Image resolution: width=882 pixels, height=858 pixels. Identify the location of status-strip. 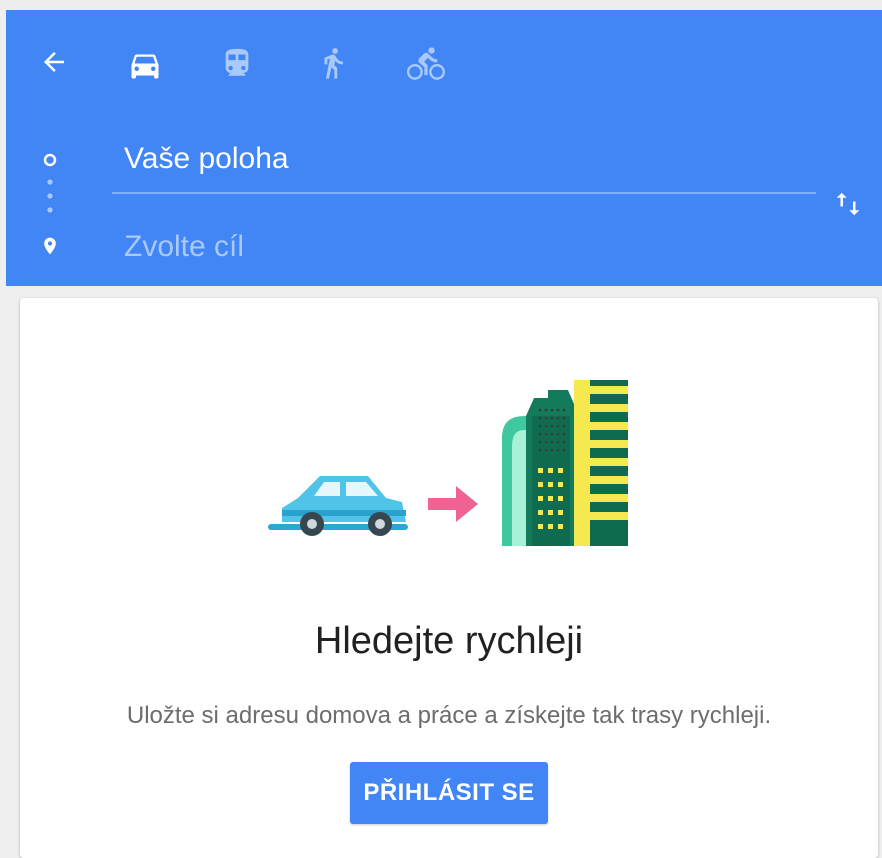
(441, 5).